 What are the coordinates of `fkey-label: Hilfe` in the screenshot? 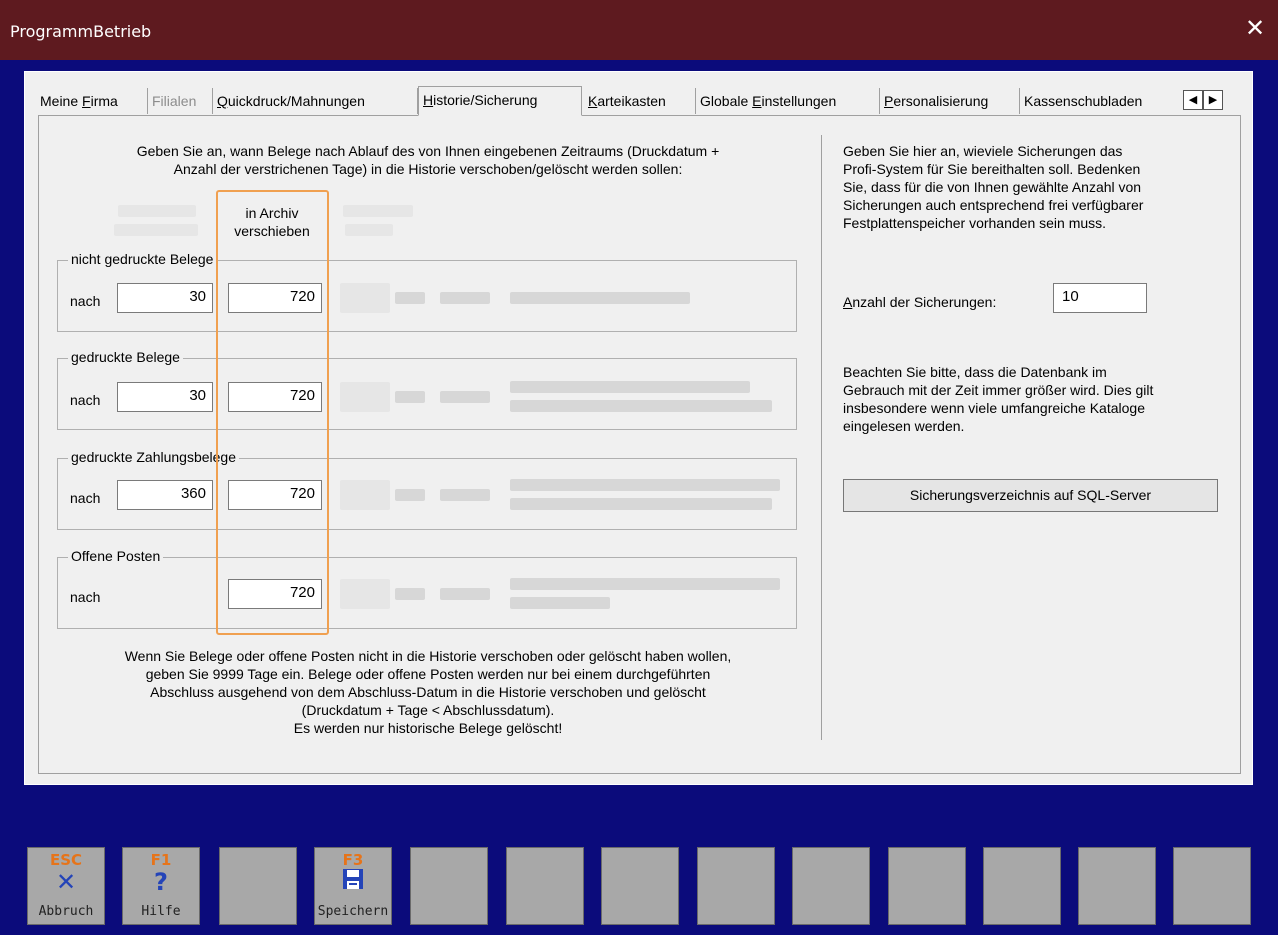 It's located at (161, 911).